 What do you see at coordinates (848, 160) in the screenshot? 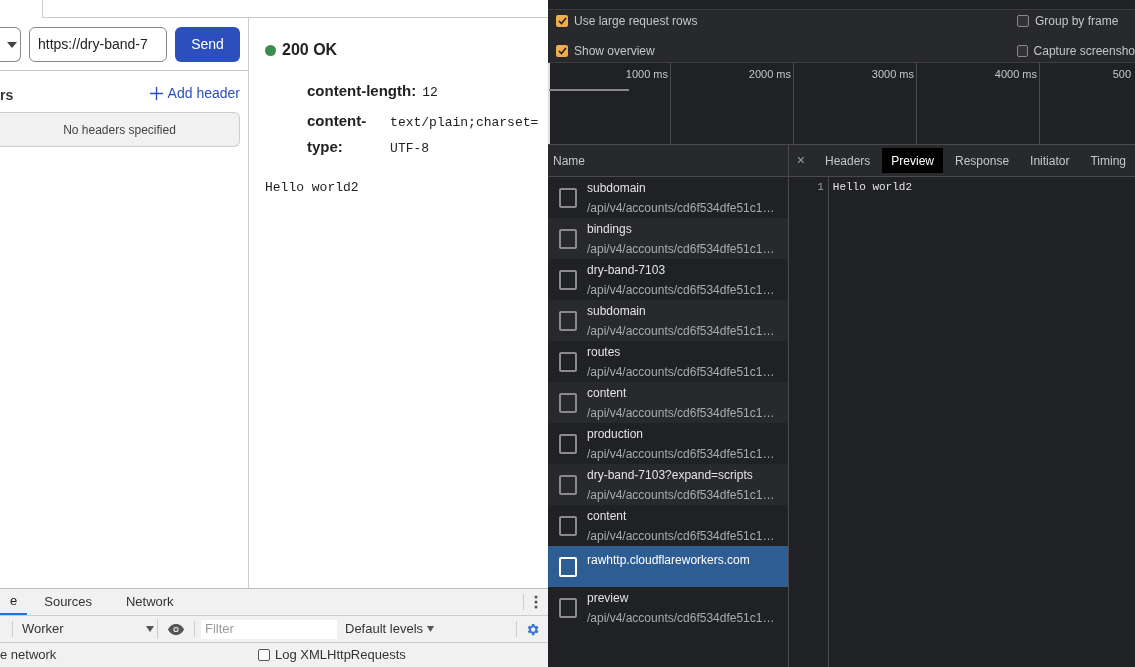
I see `detail-tab: Headers` at bounding box center [848, 160].